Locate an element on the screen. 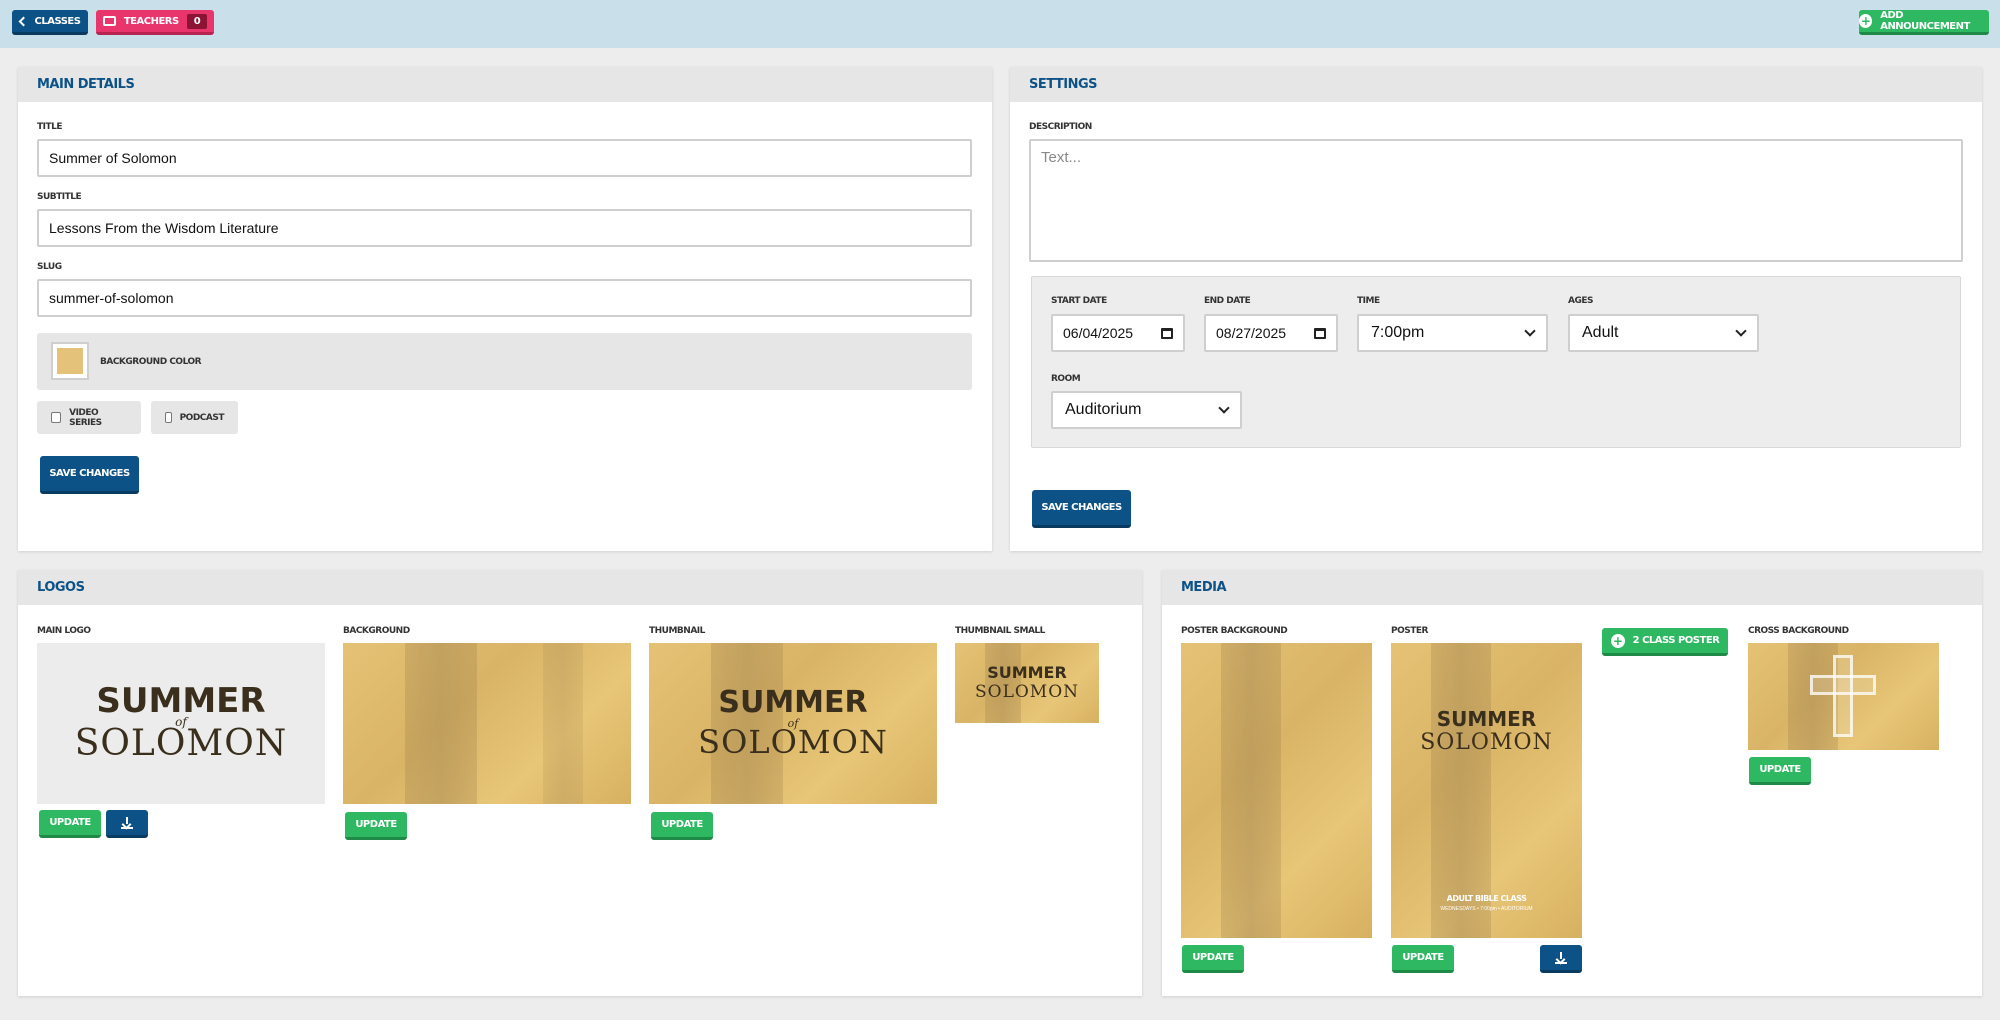 This screenshot has height=1020, width=2000. main-logo-image: SUMMER of SOLOMON is located at coordinates (181, 723).